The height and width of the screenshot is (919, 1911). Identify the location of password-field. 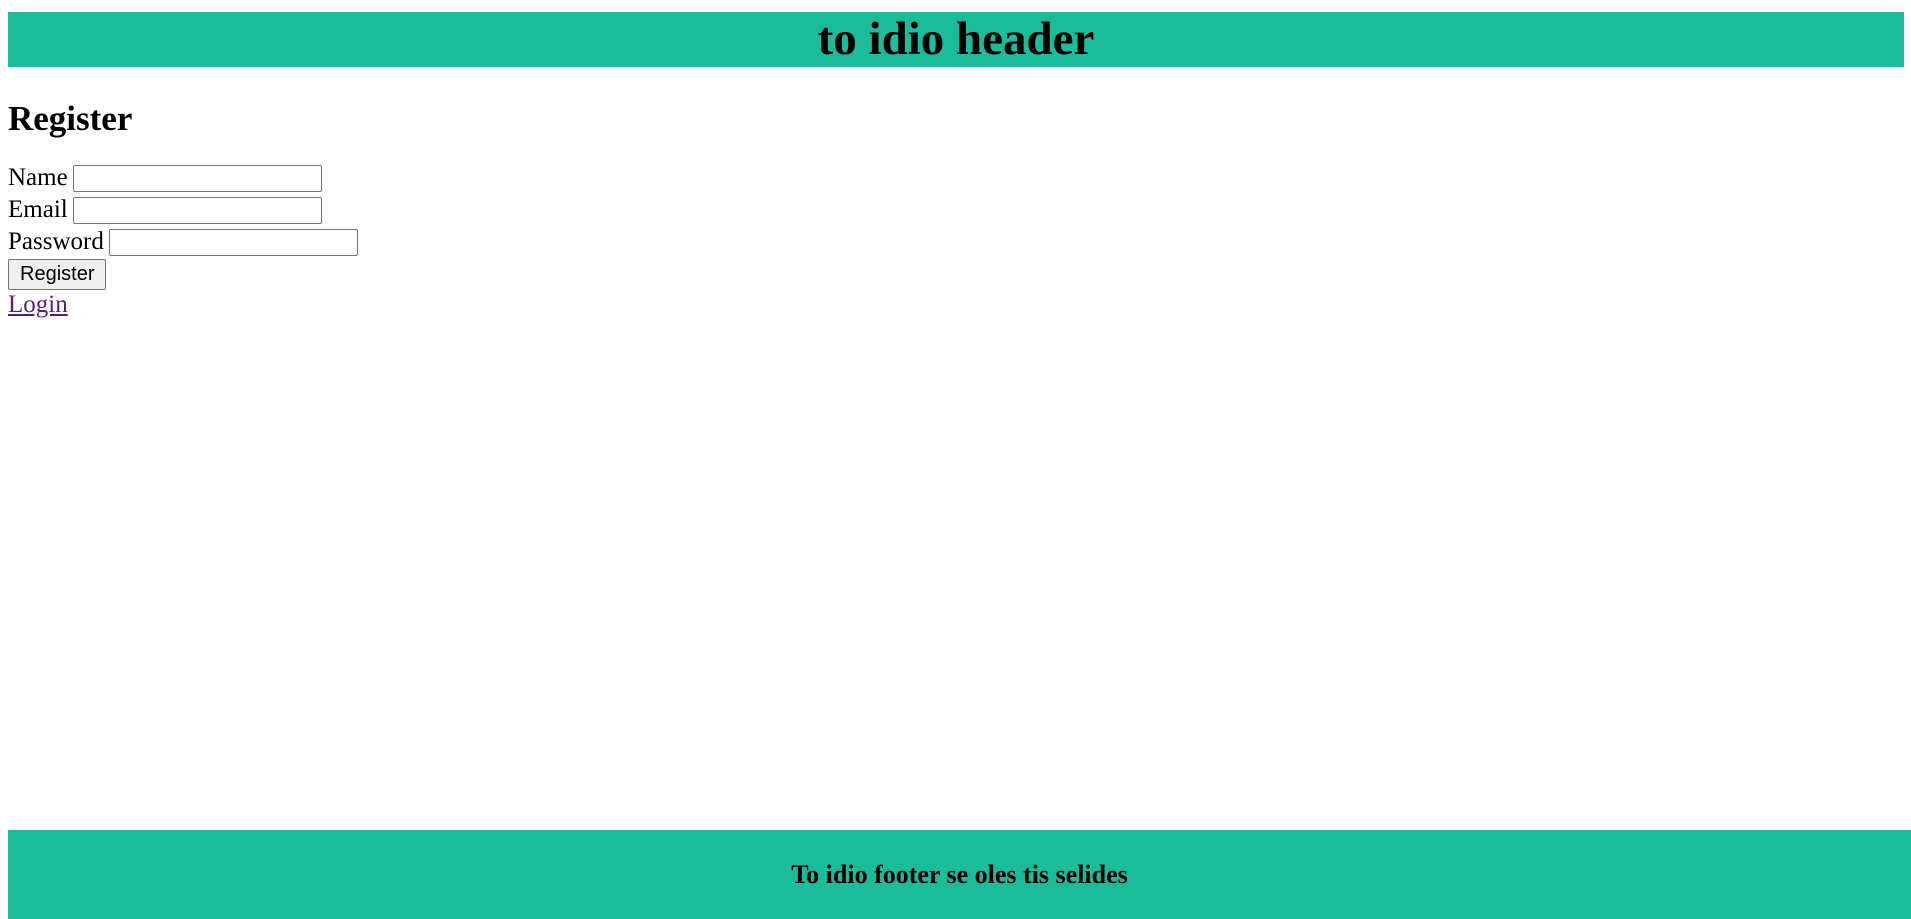
(233, 242).